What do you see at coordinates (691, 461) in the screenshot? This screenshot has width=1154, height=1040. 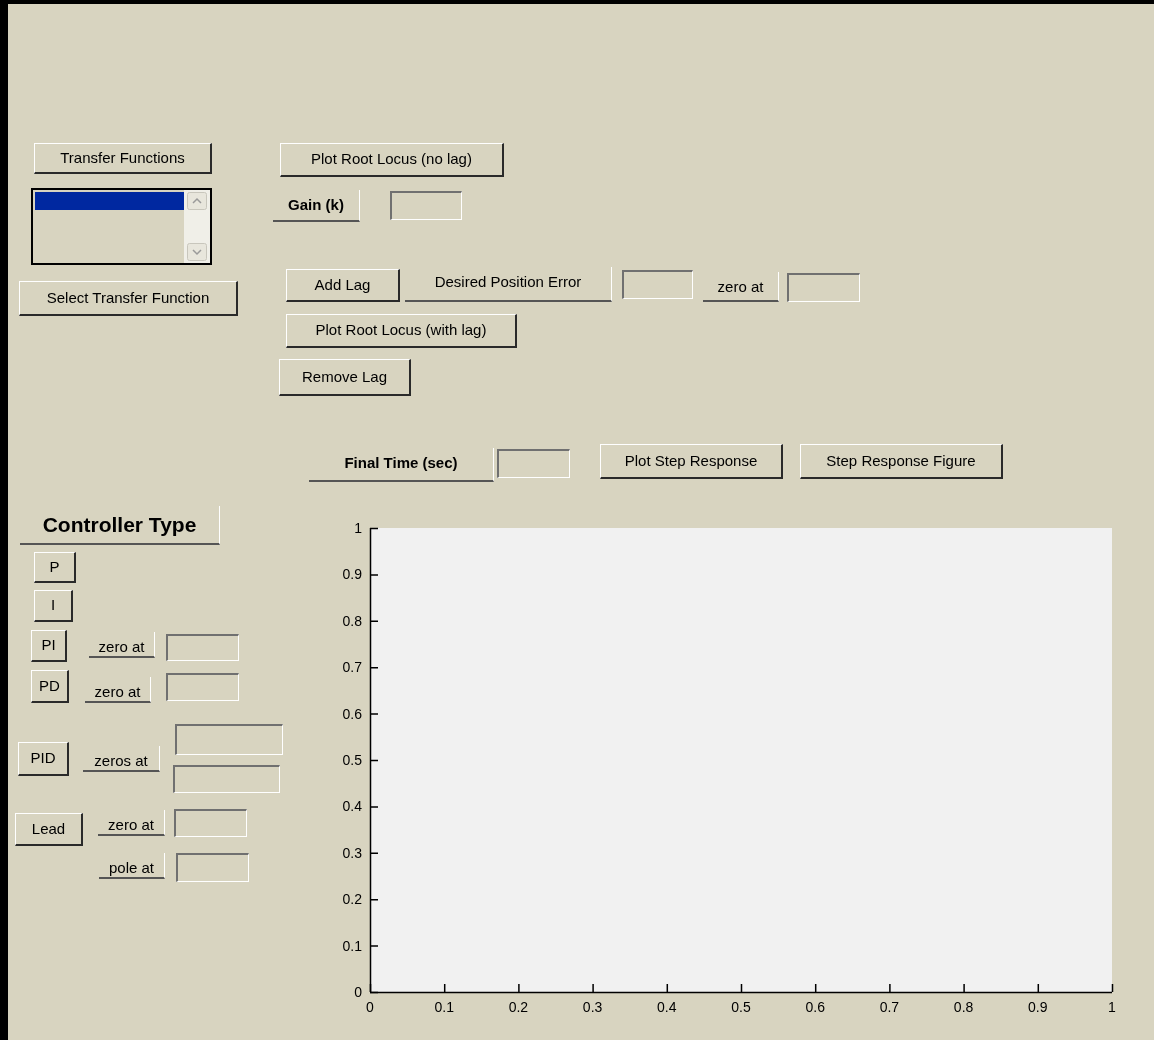 I see `push-button: Plot Step Response` at bounding box center [691, 461].